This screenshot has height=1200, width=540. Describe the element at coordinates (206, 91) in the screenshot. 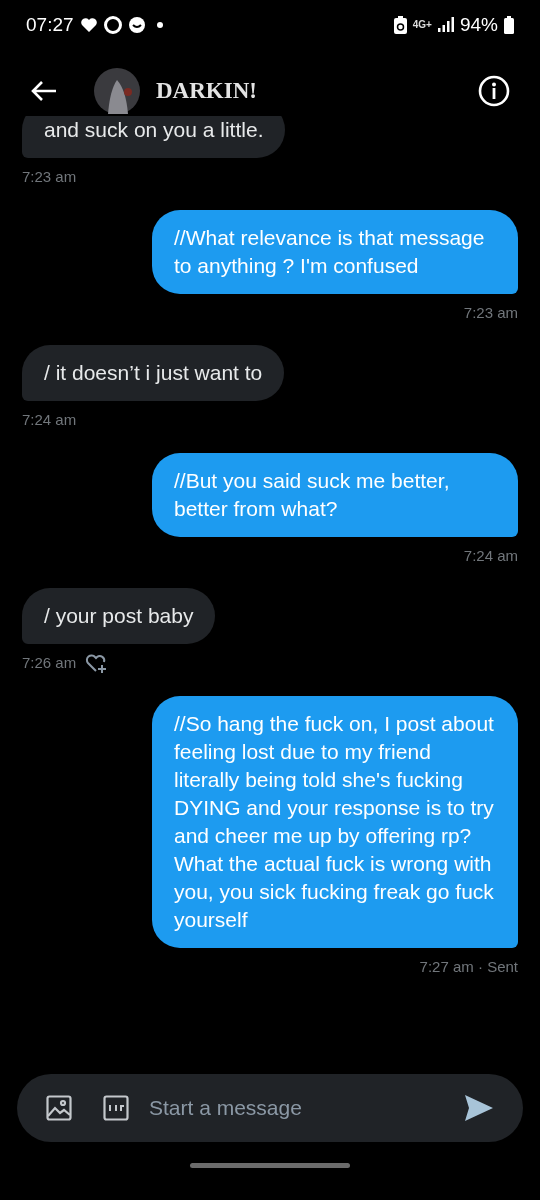

I see `contact-name: DARKIN!` at that location.